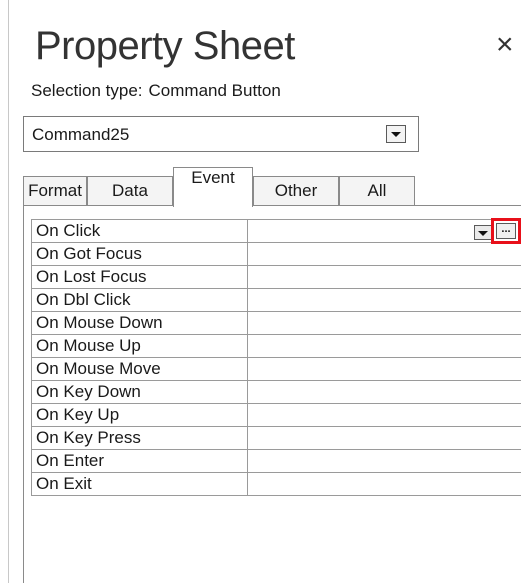  What do you see at coordinates (139, 392) in the screenshot?
I see `property-name: On Key Down` at bounding box center [139, 392].